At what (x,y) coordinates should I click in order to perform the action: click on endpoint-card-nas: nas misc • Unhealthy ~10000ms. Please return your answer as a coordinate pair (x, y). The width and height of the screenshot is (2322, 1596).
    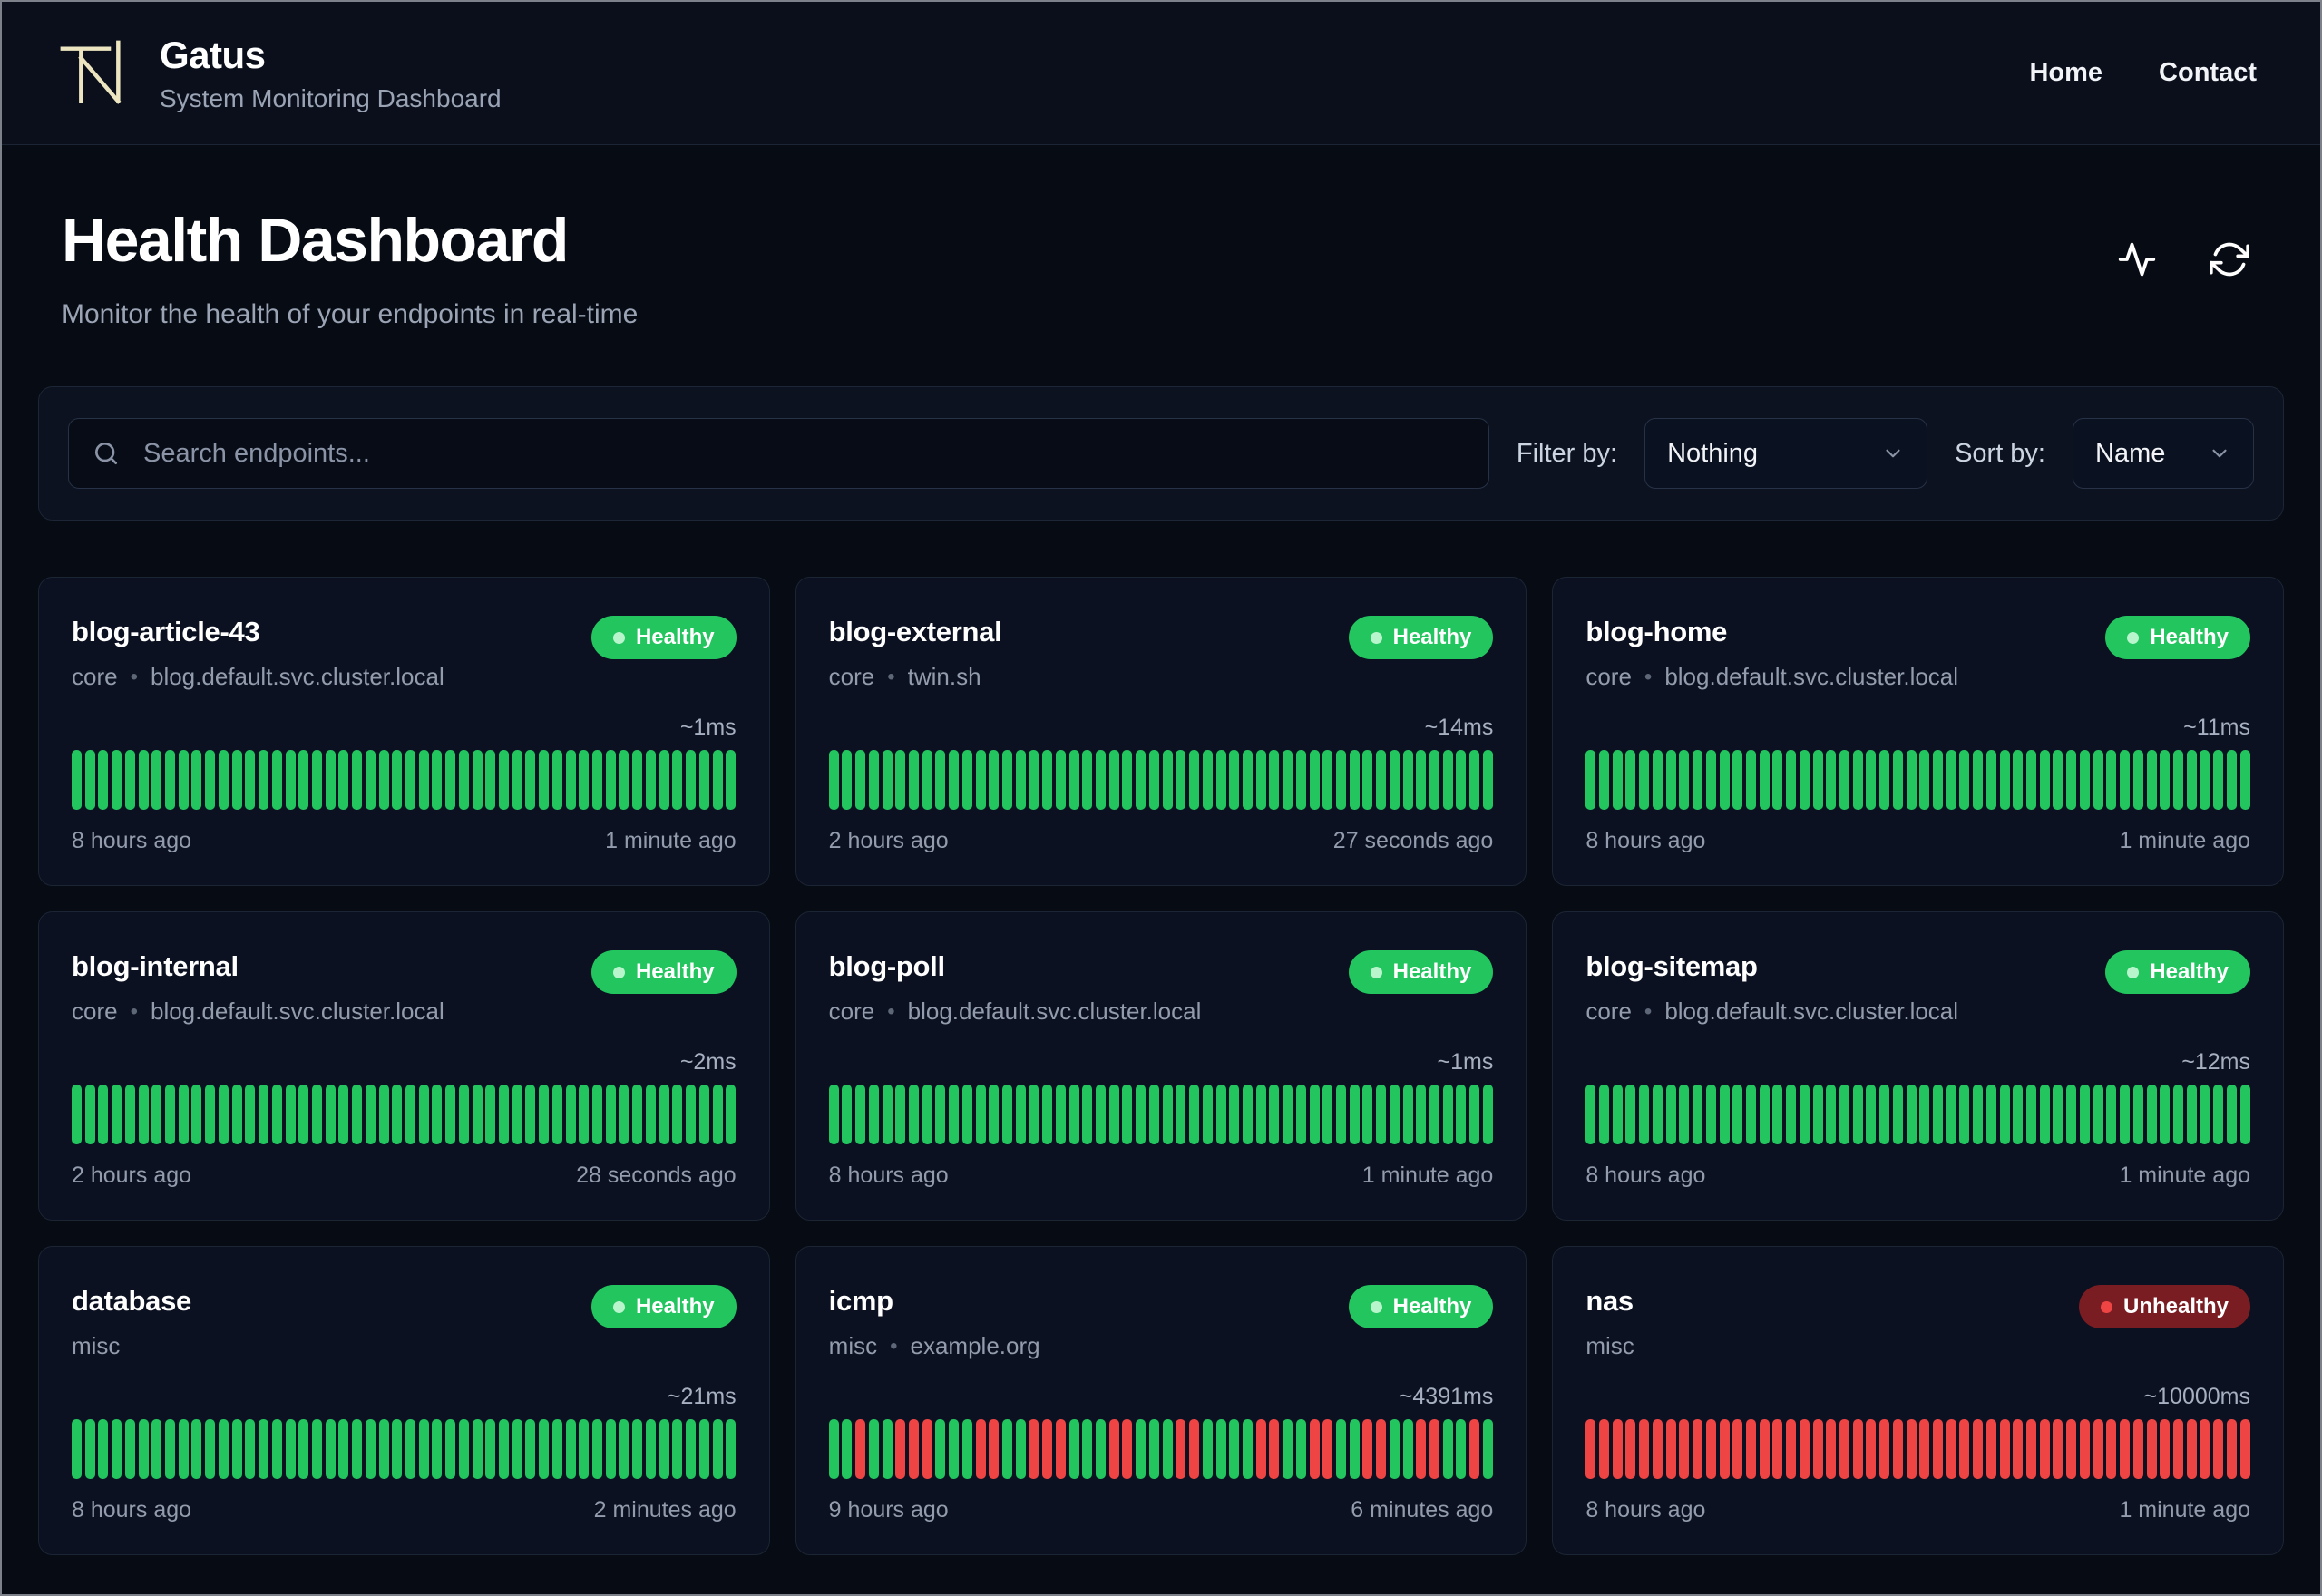
    Looking at the image, I should click on (1918, 1400).